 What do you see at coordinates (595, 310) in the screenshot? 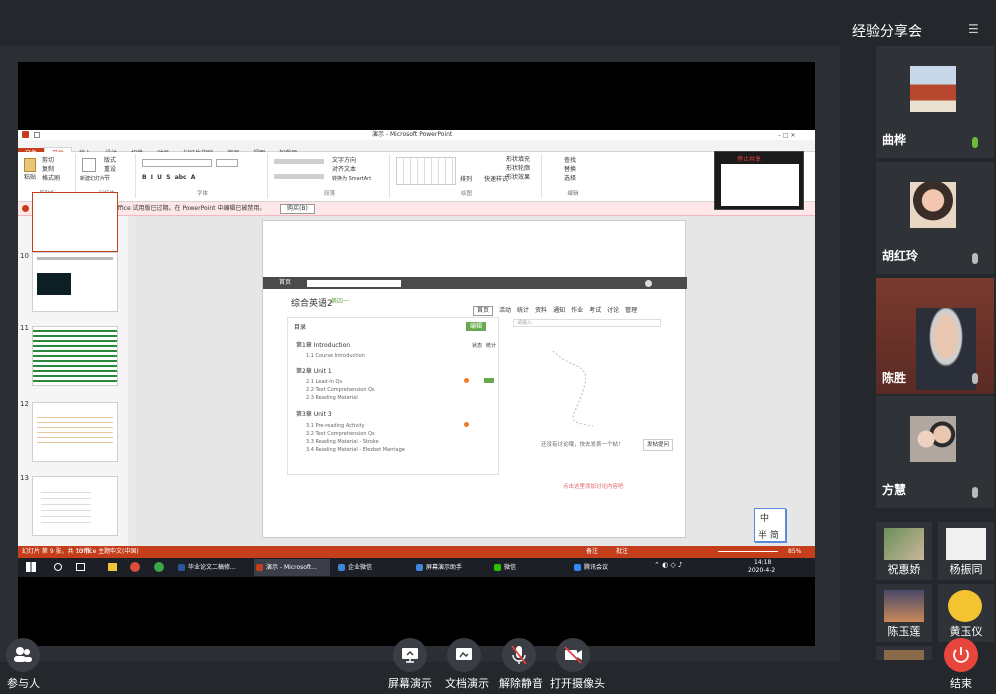
I see `course-tab-exams: 考试` at bounding box center [595, 310].